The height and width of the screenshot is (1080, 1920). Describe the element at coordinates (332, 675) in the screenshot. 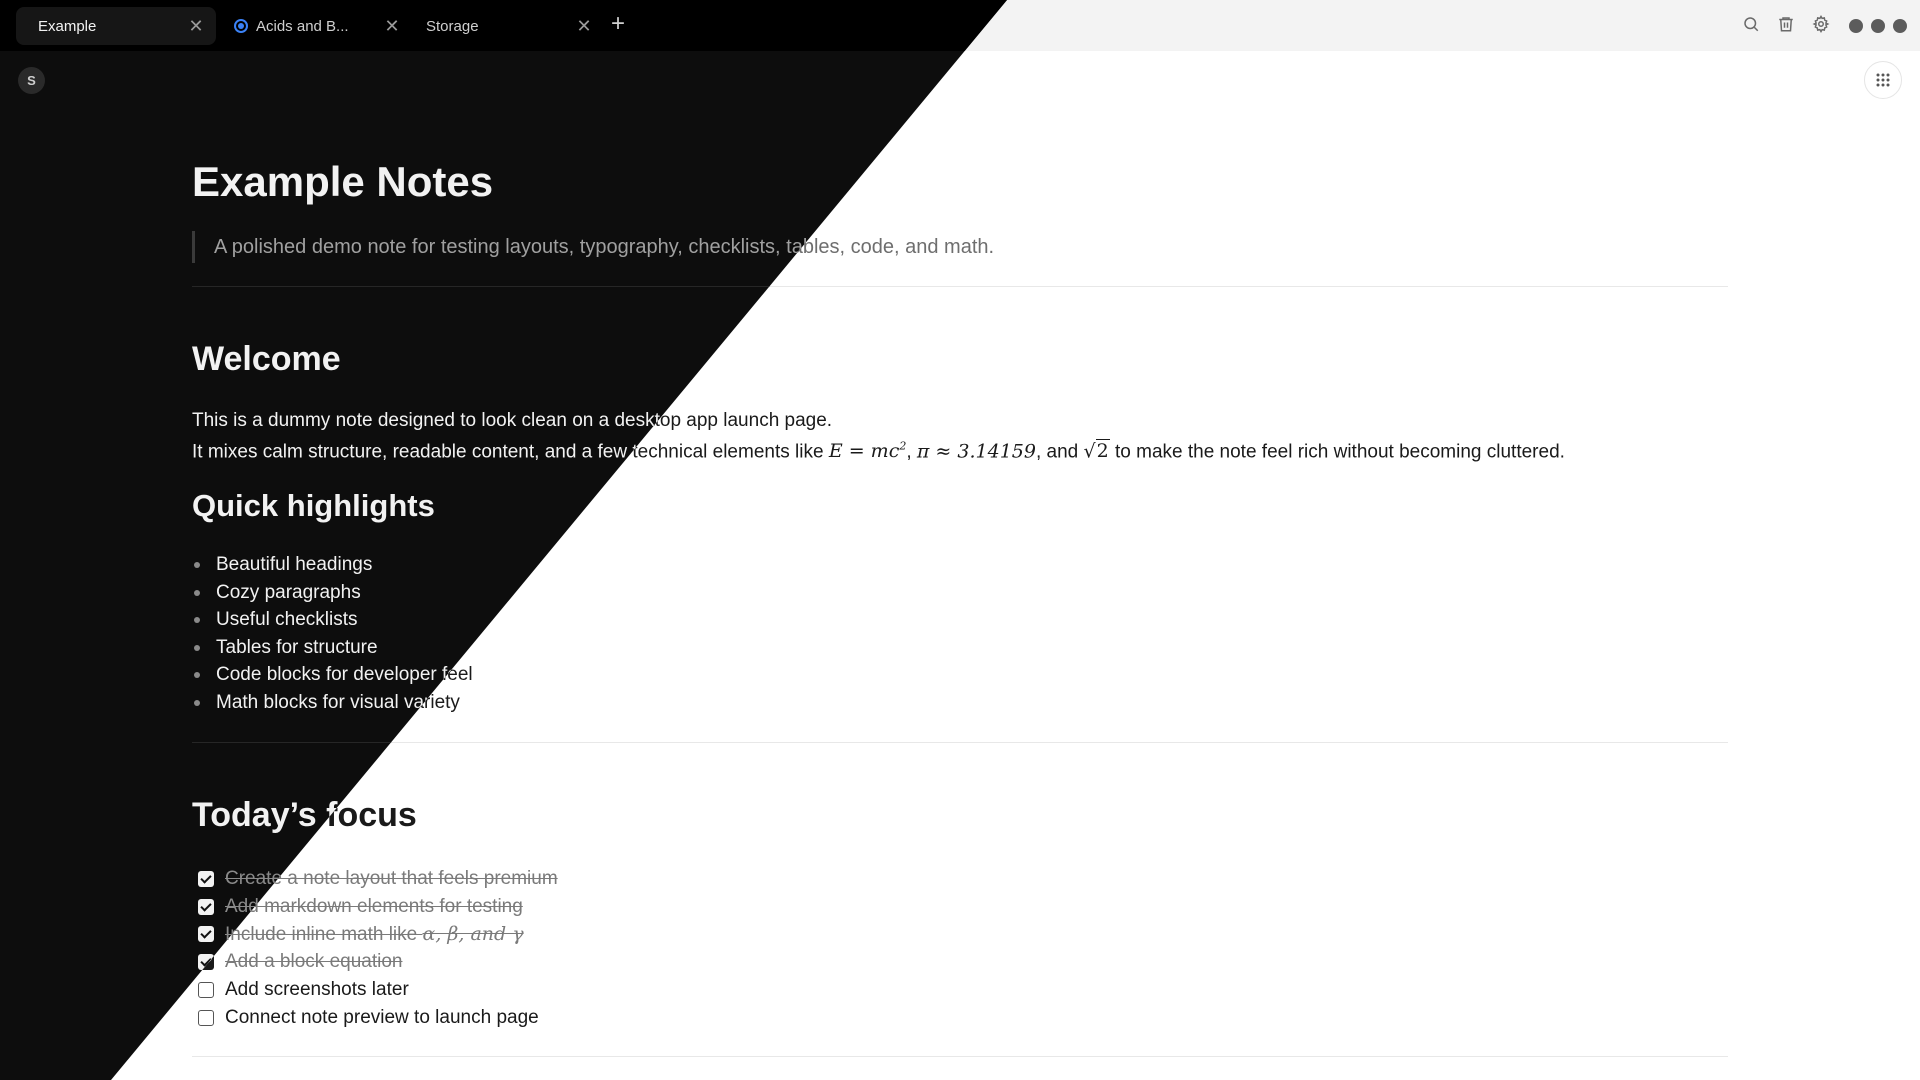

I see `list-item: Code blocks for developer feel` at that location.